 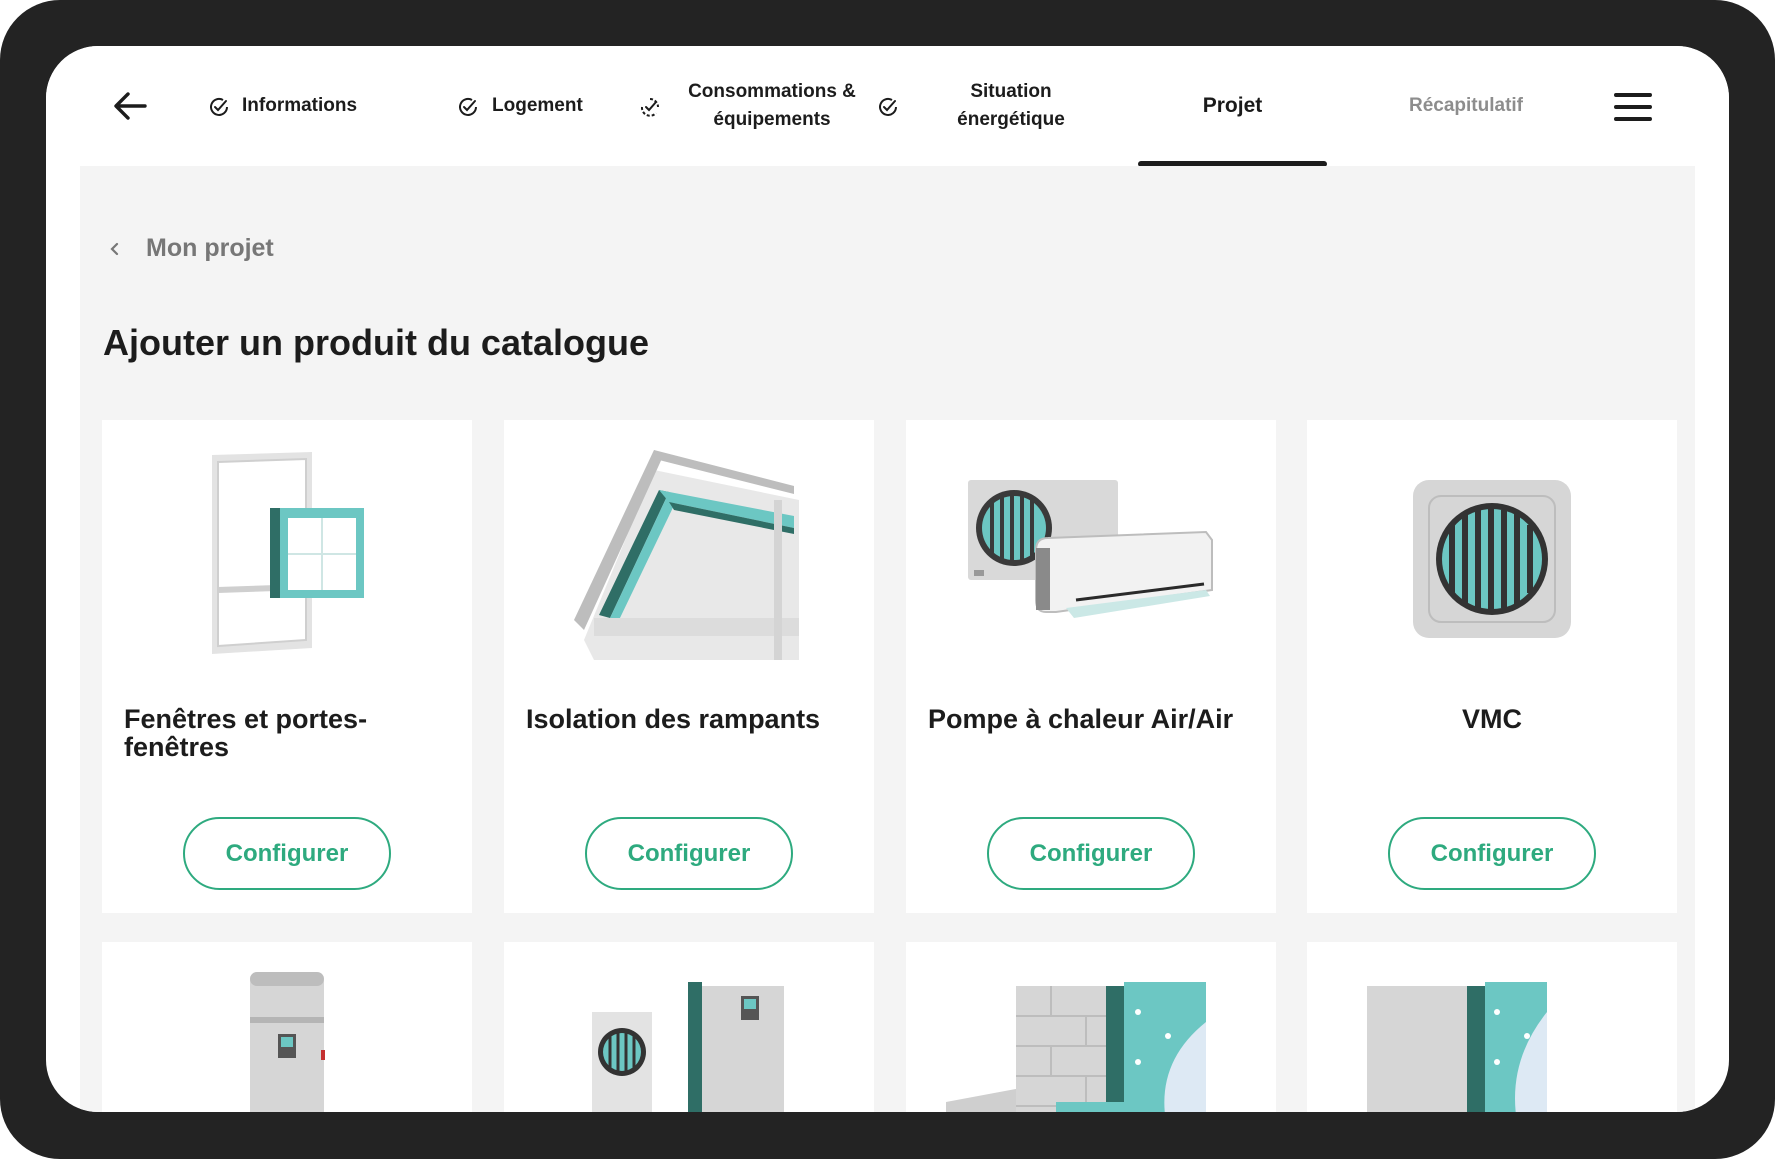 I want to click on step-label: Projet, so click(x=1232, y=105).